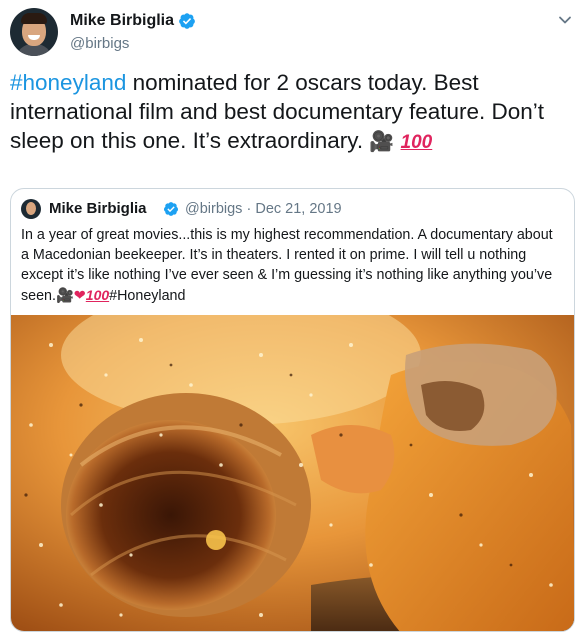 The height and width of the screenshot is (640, 585). I want to click on quoted-tweet-header: Mike Birbiglia @birbigs · Dec 21, 2019, so click(291, 210).